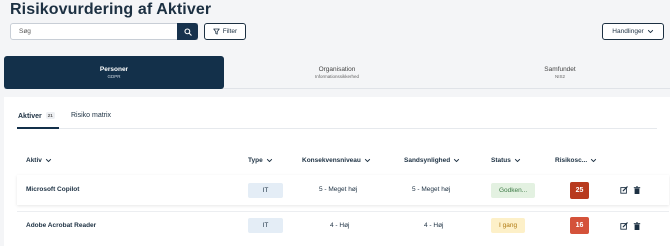 This screenshot has width=670, height=246. What do you see at coordinates (104, 31) in the screenshot?
I see `search-input` at bounding box center [104, 31].